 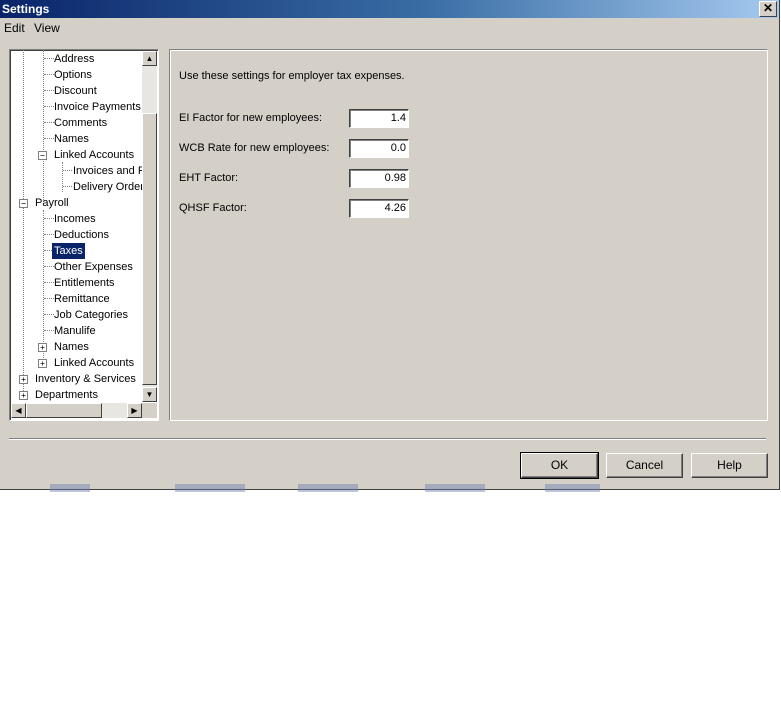 I want to click on title-bar: Settings ✕, so click(x=389, y=9).